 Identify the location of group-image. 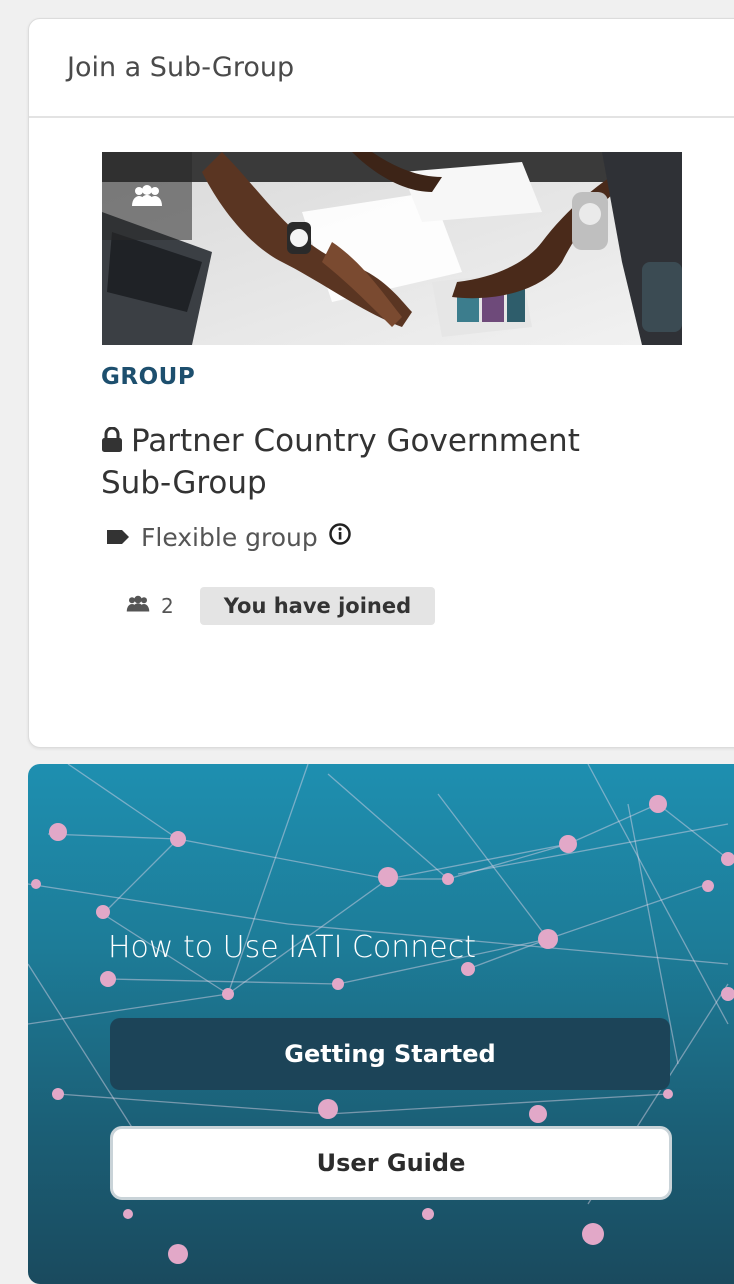
(392, 248).